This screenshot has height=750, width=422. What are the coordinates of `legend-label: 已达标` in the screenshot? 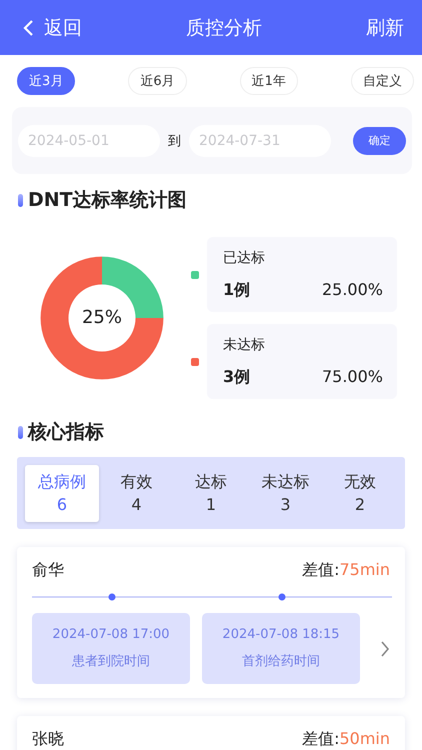 It's located at (244, 258).